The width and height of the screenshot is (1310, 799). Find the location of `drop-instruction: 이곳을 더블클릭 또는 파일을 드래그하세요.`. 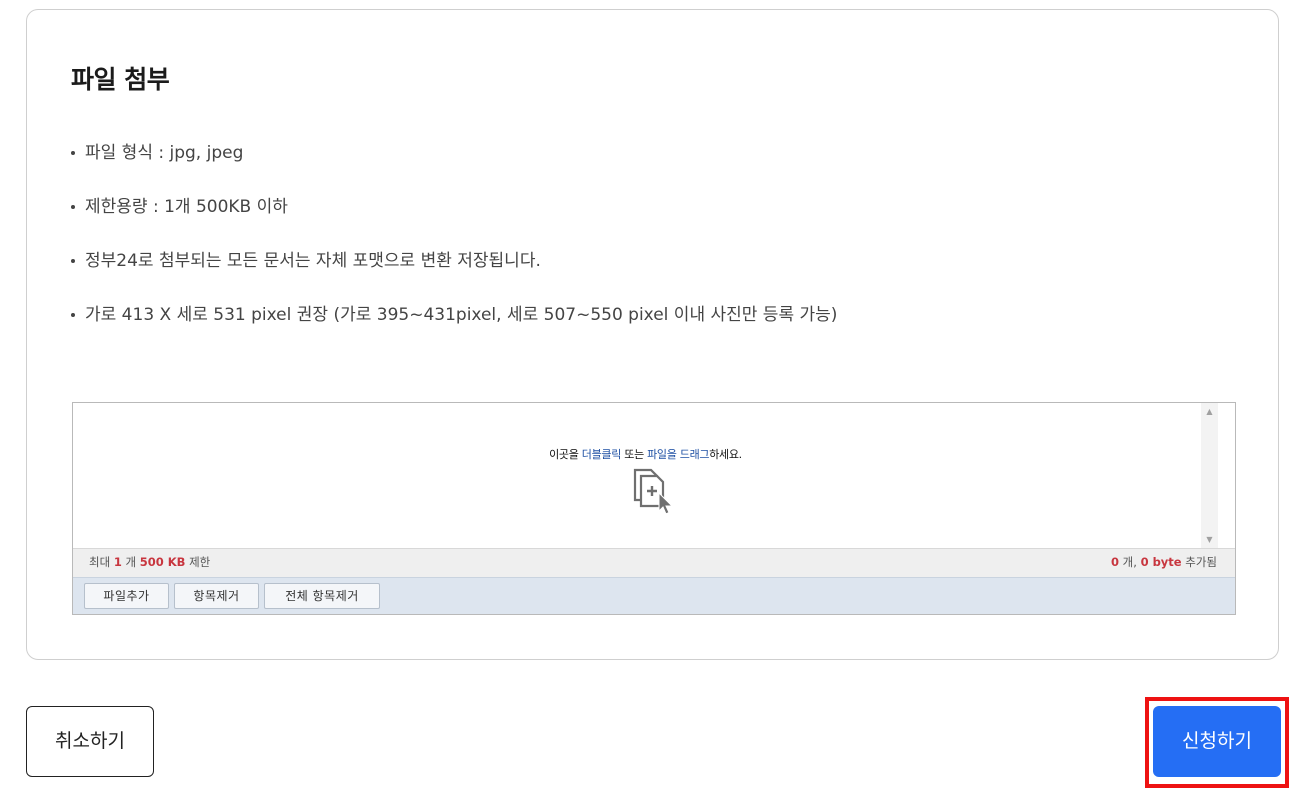

drop-instruction: 이곳을 더블클릭 또는 파일을 드래그하세요. is located at coordinates (645, 454).